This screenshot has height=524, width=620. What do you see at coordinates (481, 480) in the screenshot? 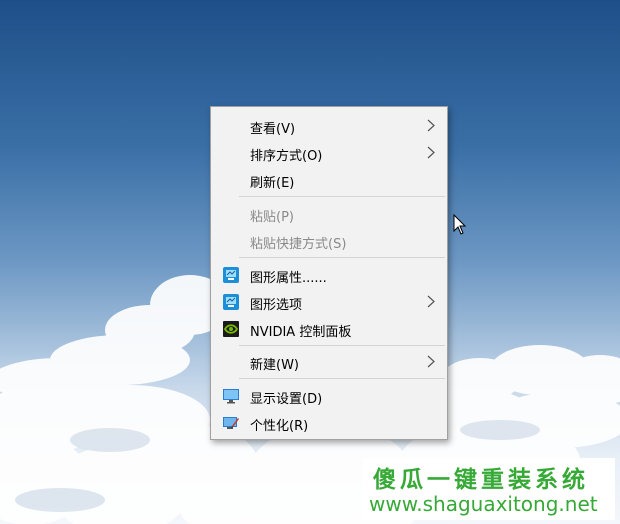
I see `watermark-title: 傻瓜一键重装系统` at bounding box center [481, 480].